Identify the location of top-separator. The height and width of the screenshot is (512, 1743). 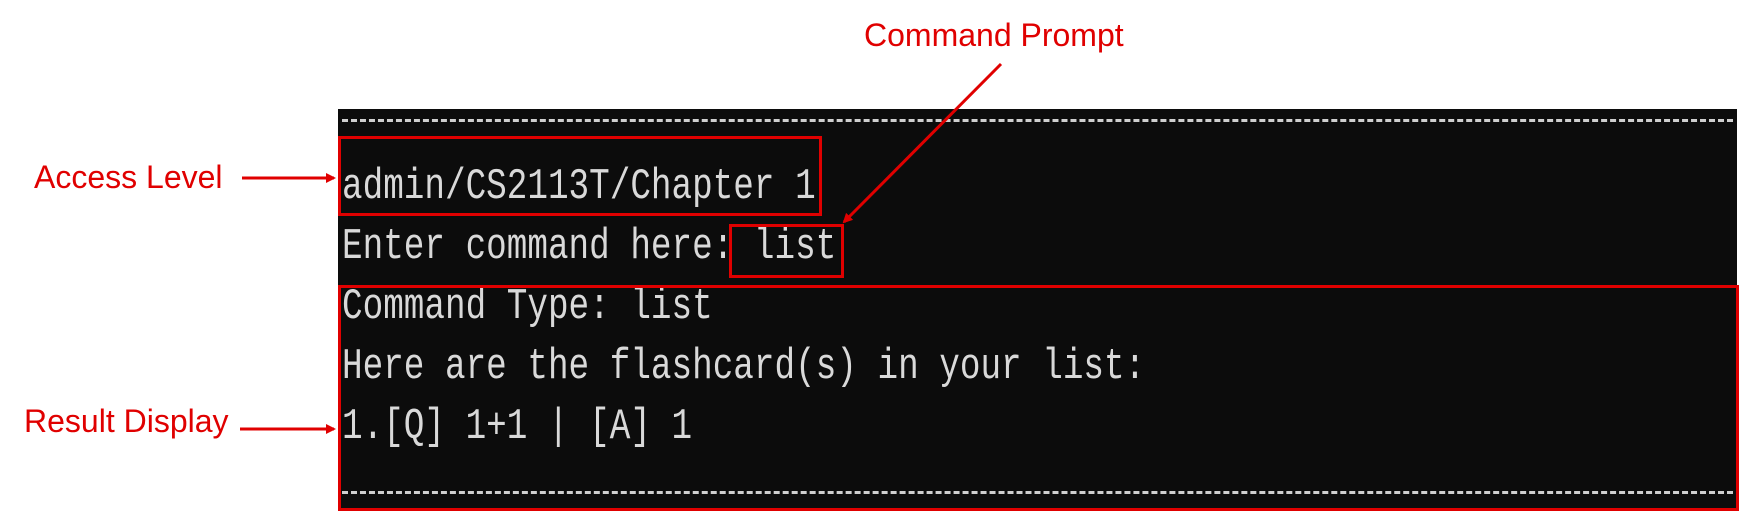
(1037, 120).